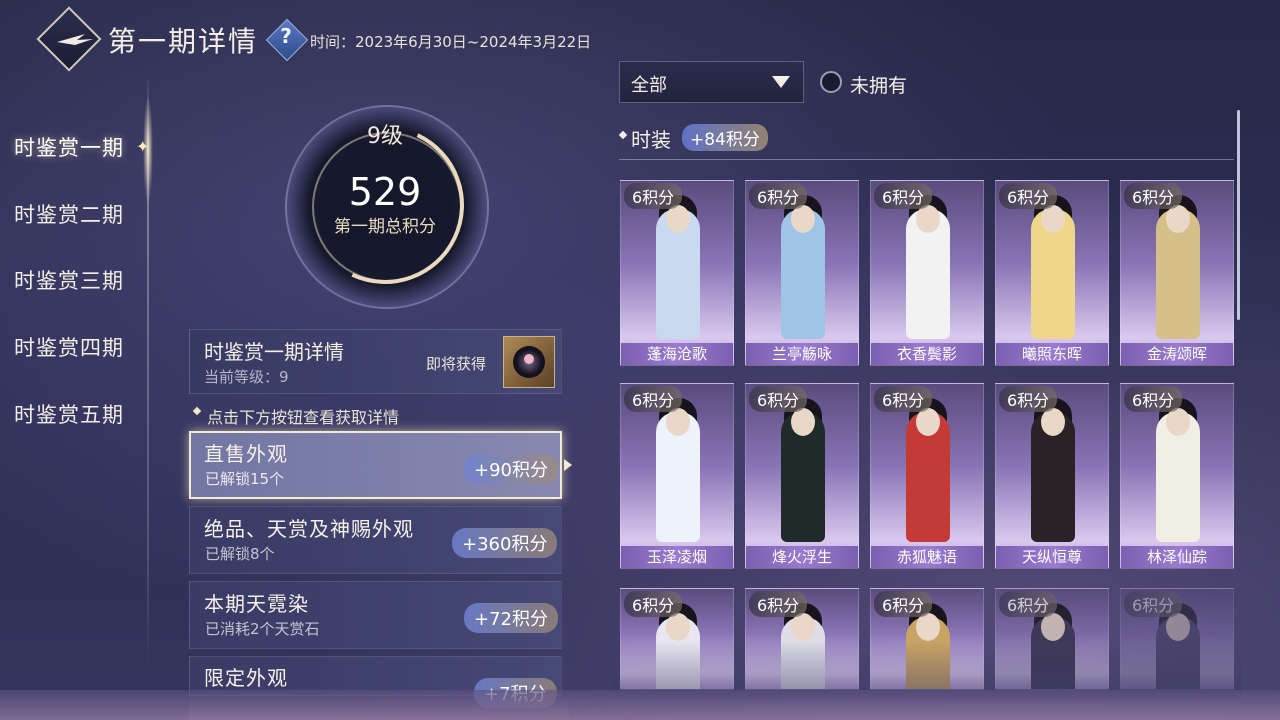 The height and width of the screenshot is (720, 1280). I want to click on category-points: +72积分, so click(511, 618).